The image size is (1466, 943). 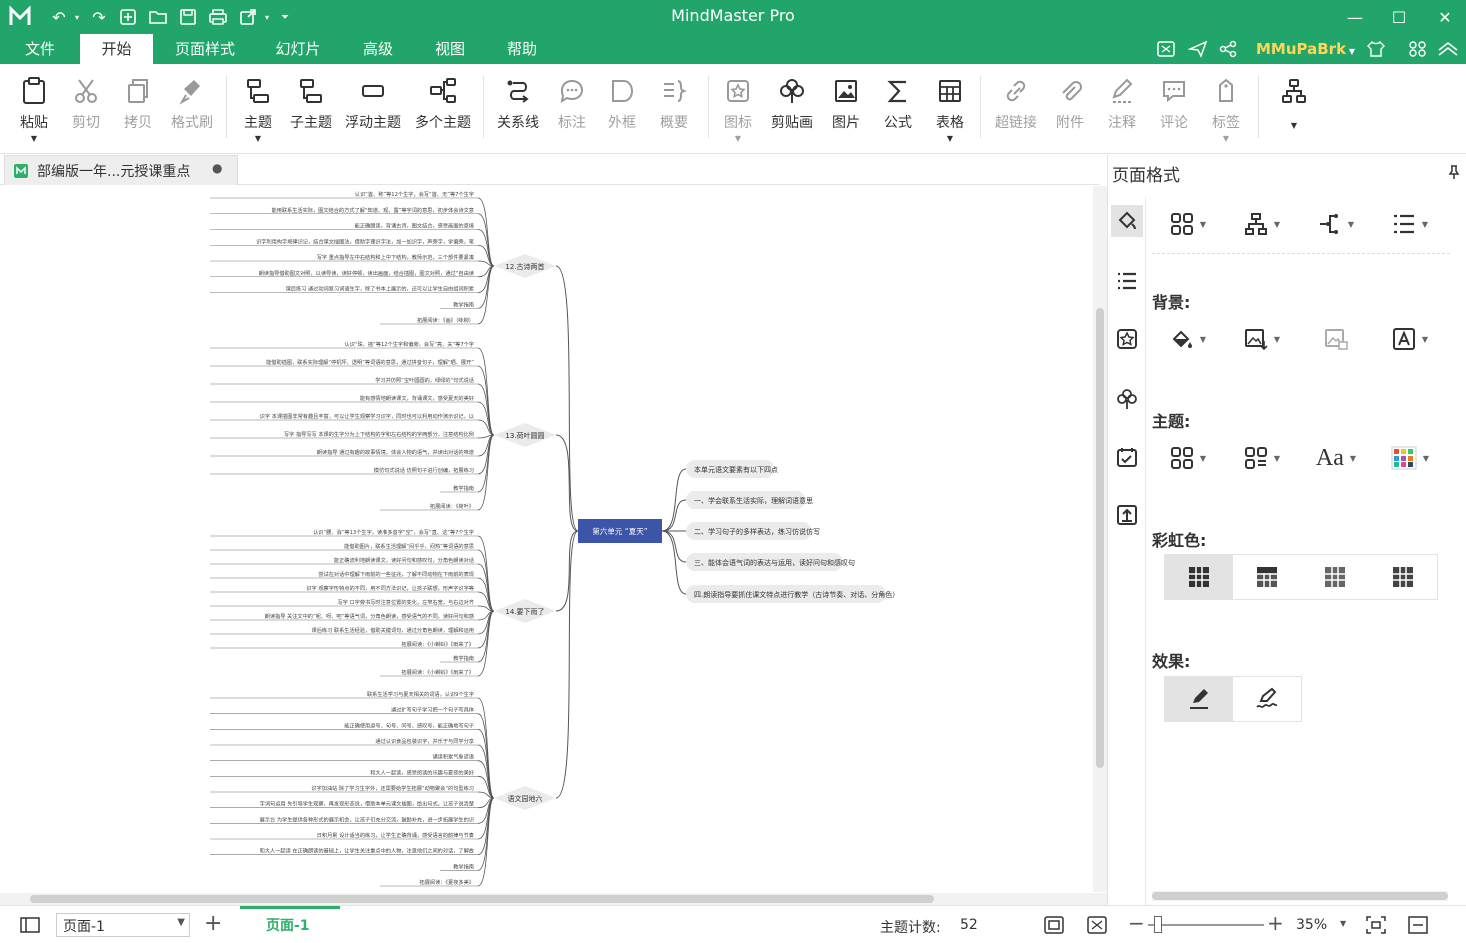 What do you see at coordinates (1376, 49) in the screenshot?
I see `skin-icon` at bounding box center [1376, 49].